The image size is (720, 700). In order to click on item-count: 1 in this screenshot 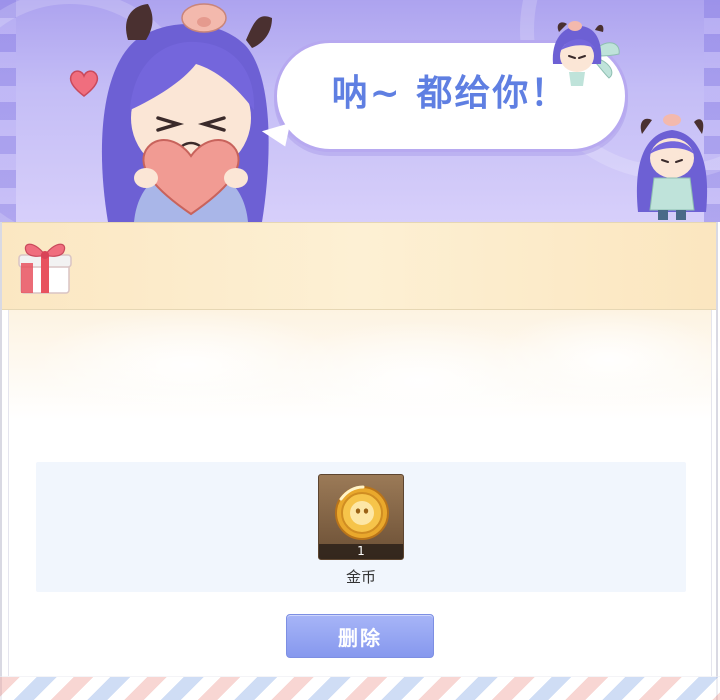, I will do `click(361, 551)`.